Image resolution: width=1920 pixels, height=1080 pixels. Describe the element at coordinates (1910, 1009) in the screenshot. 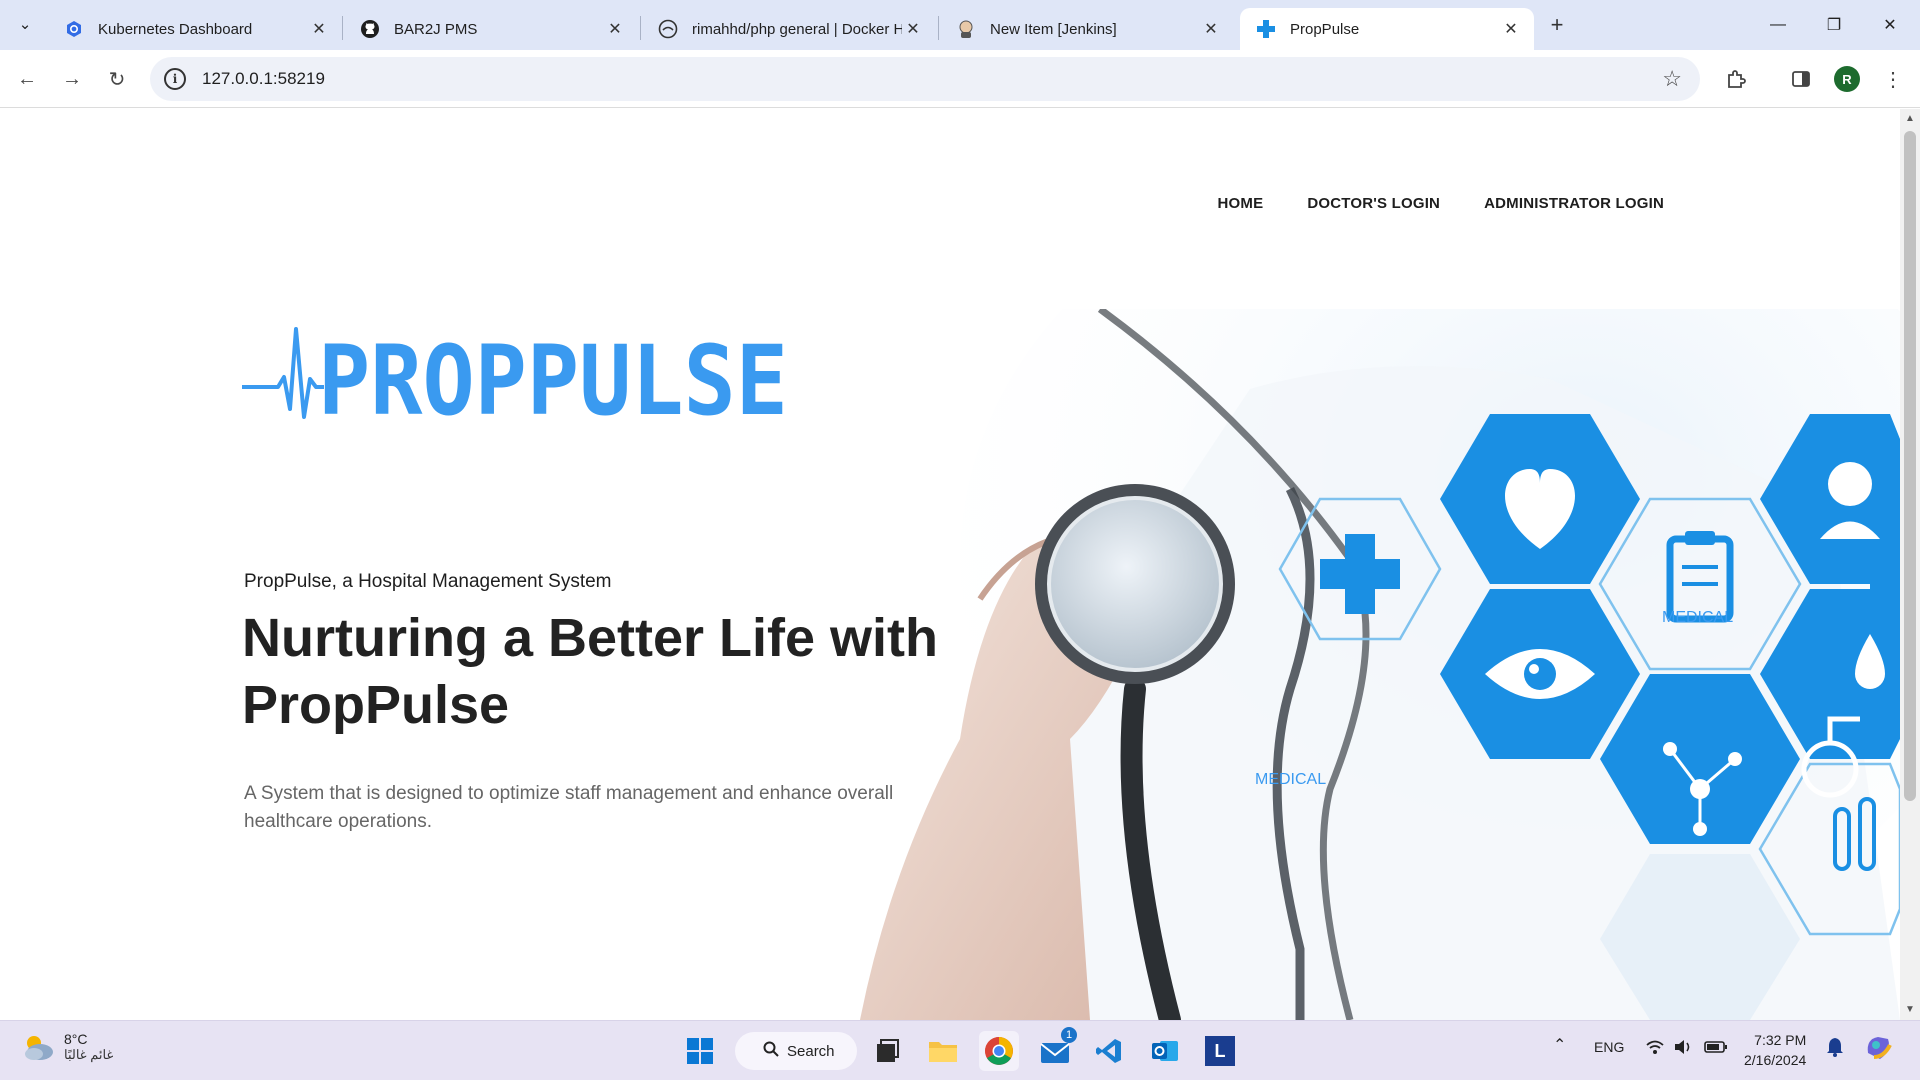

I see `scroll-down-icon: ▼` at that location.